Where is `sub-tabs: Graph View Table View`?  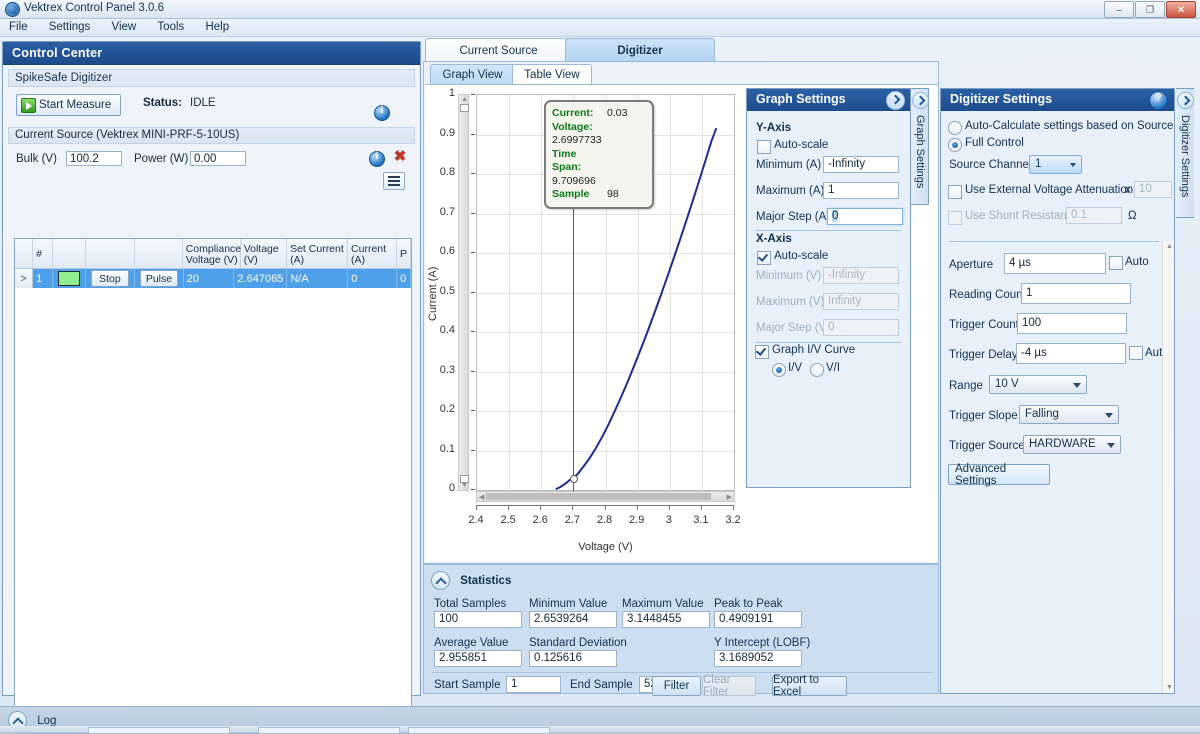 sub-tabs: Graph View Table View is located at coordinates (684, 74).